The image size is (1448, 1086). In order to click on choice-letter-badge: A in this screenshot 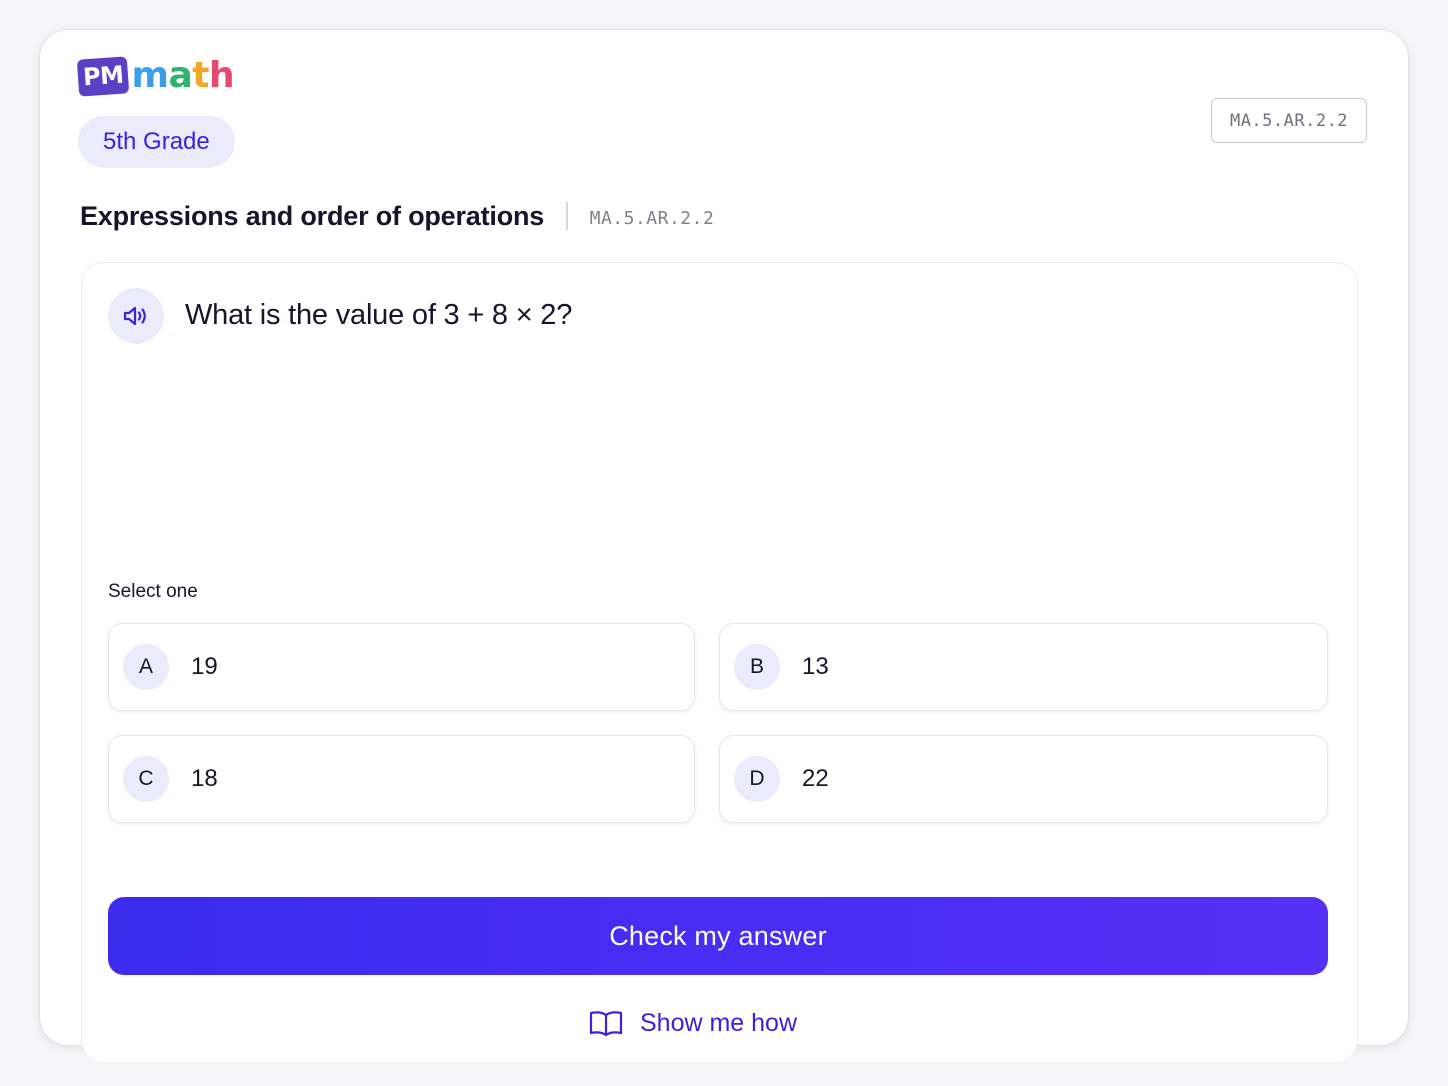, I will do `click(146, 667)`.